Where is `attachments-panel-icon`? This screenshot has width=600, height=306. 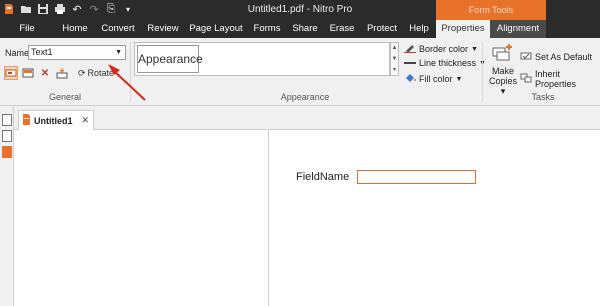
attachments-panel-icon is located at coordinates (7, 152).